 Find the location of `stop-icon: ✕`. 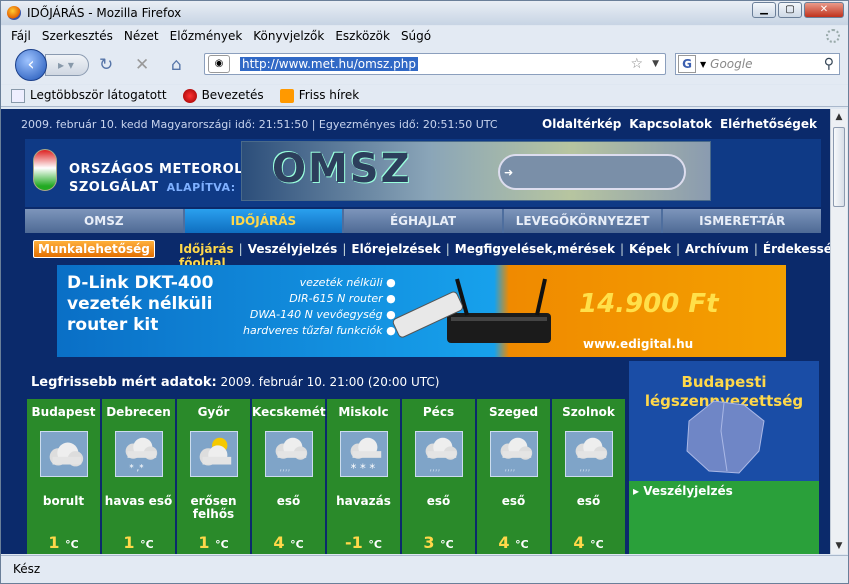

stop-icon: ✕ is located at coordinates (142, 65).